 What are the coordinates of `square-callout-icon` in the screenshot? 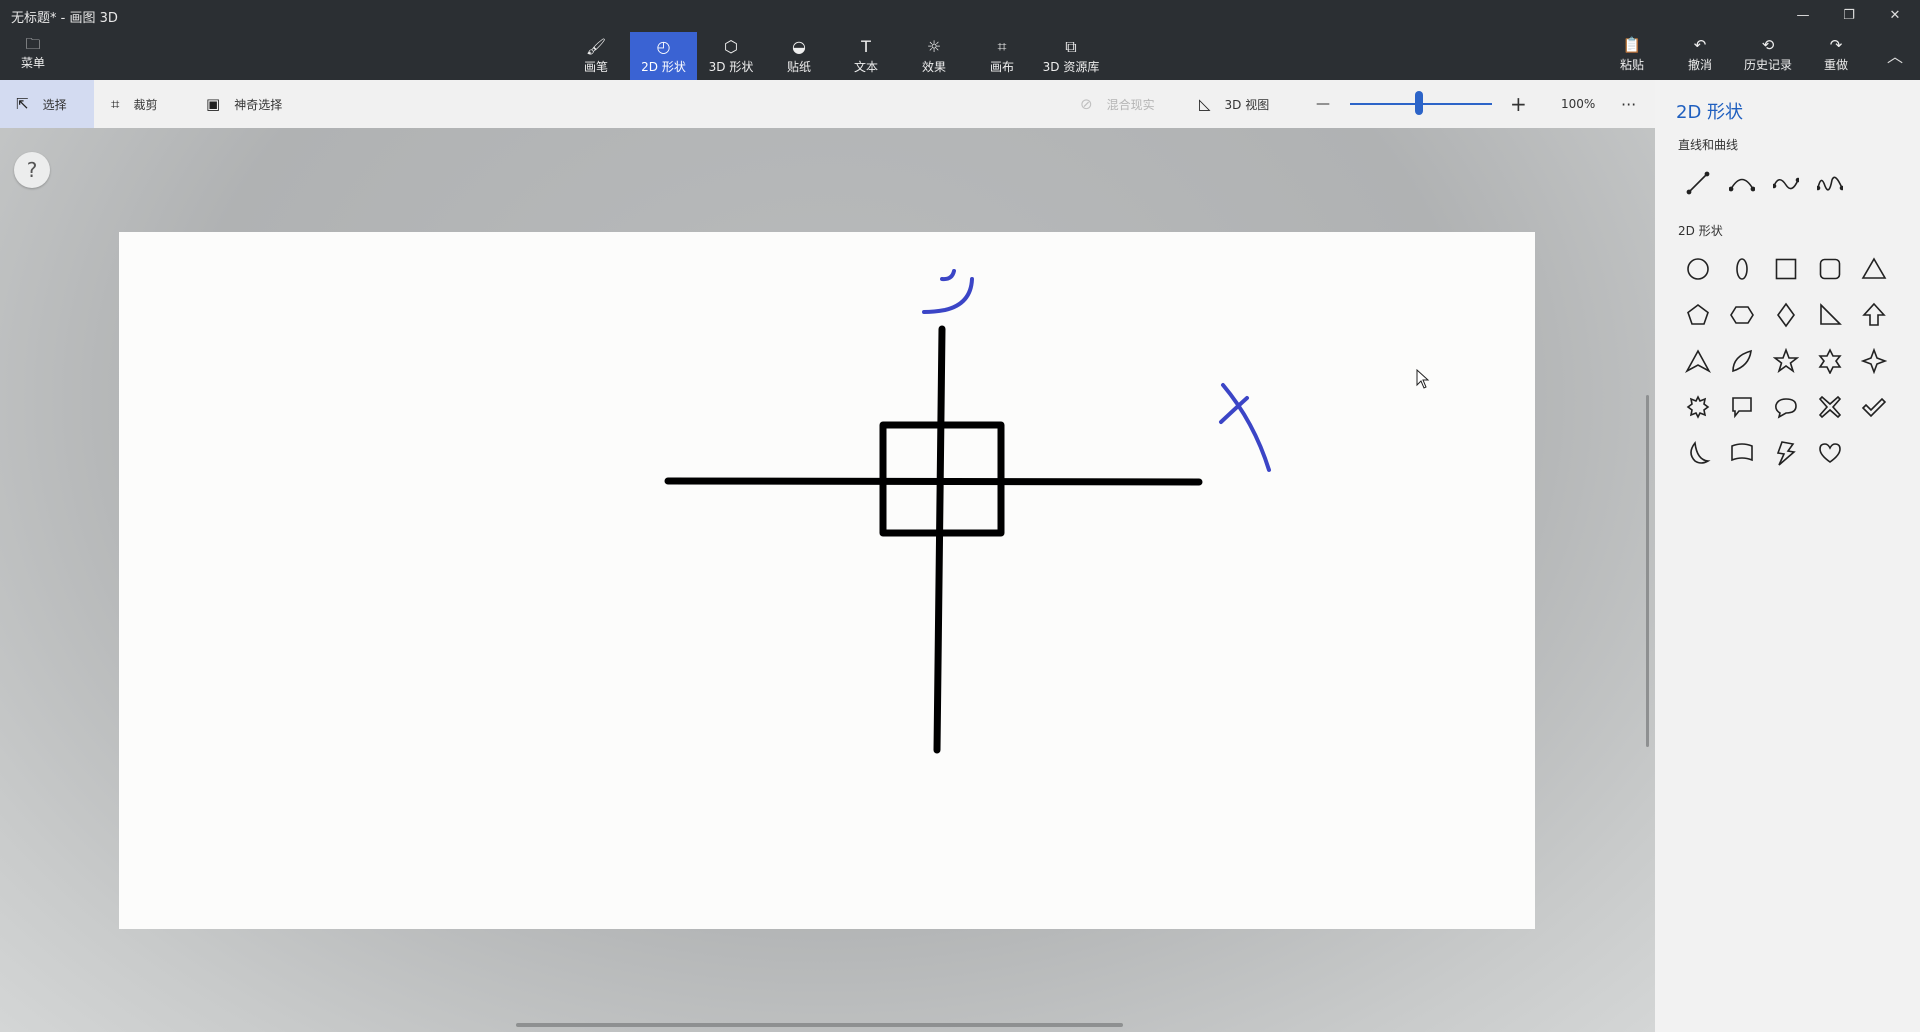 It's located at (1742, 407).